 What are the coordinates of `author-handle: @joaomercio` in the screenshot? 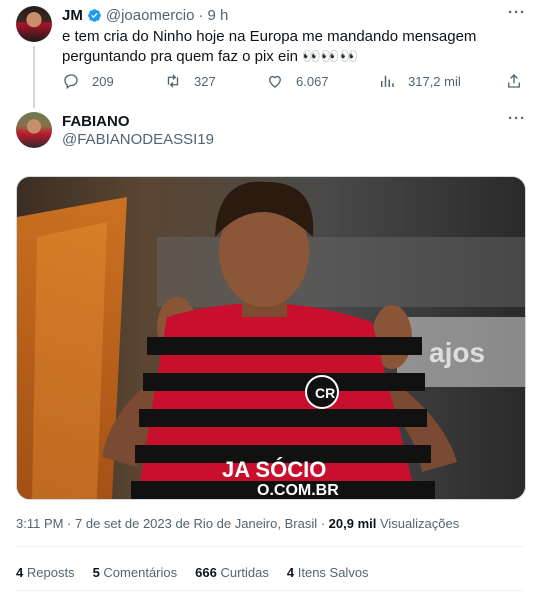 It's located at (150, 15).